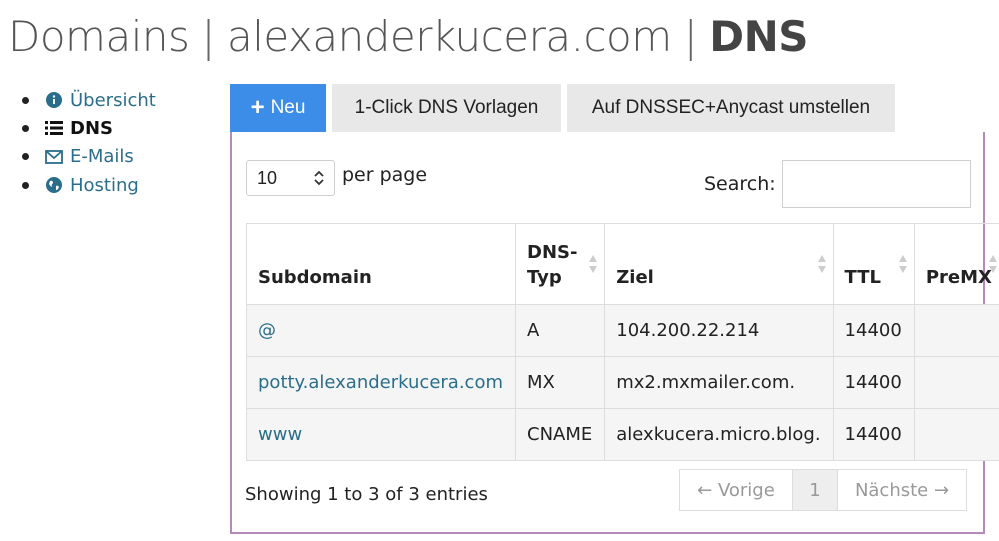  Describe the element at coordinates (290, 178) in the screenshot. I see `page-length-select: 10` at that location.